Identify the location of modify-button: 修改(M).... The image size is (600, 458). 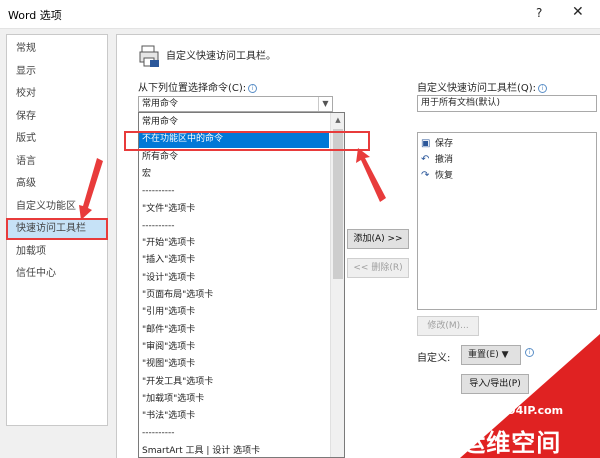
(448, 326).